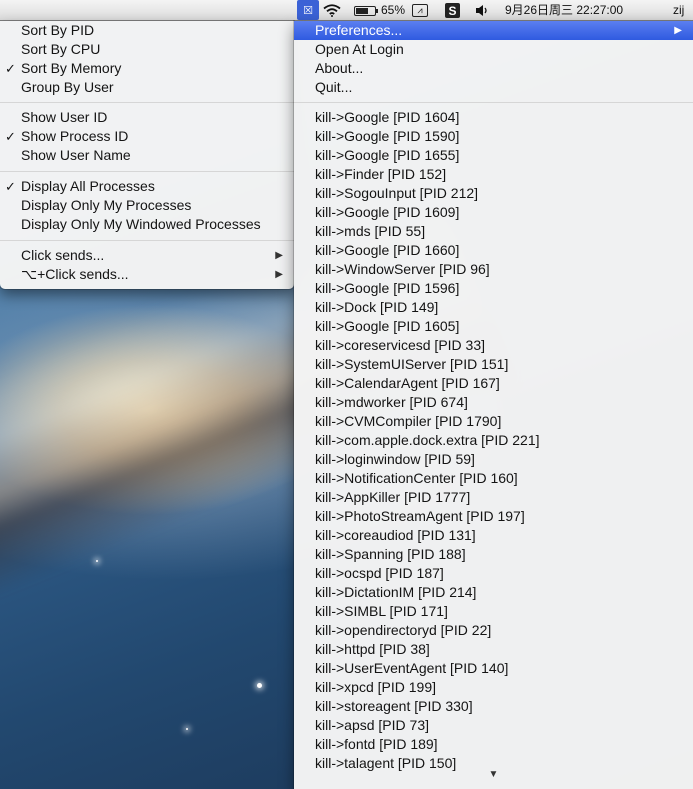  Describe the element at coordinates (147, 87) in the screenshot. I see `menu-item-group-by-user: Group By User` at that location.